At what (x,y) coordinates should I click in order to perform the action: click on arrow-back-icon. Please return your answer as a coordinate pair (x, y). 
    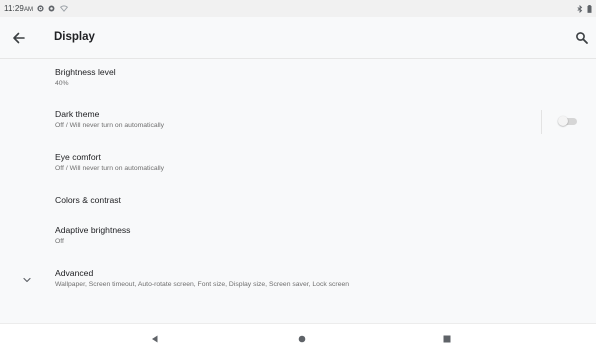
    Looking at the image, I should click on (19, 41).